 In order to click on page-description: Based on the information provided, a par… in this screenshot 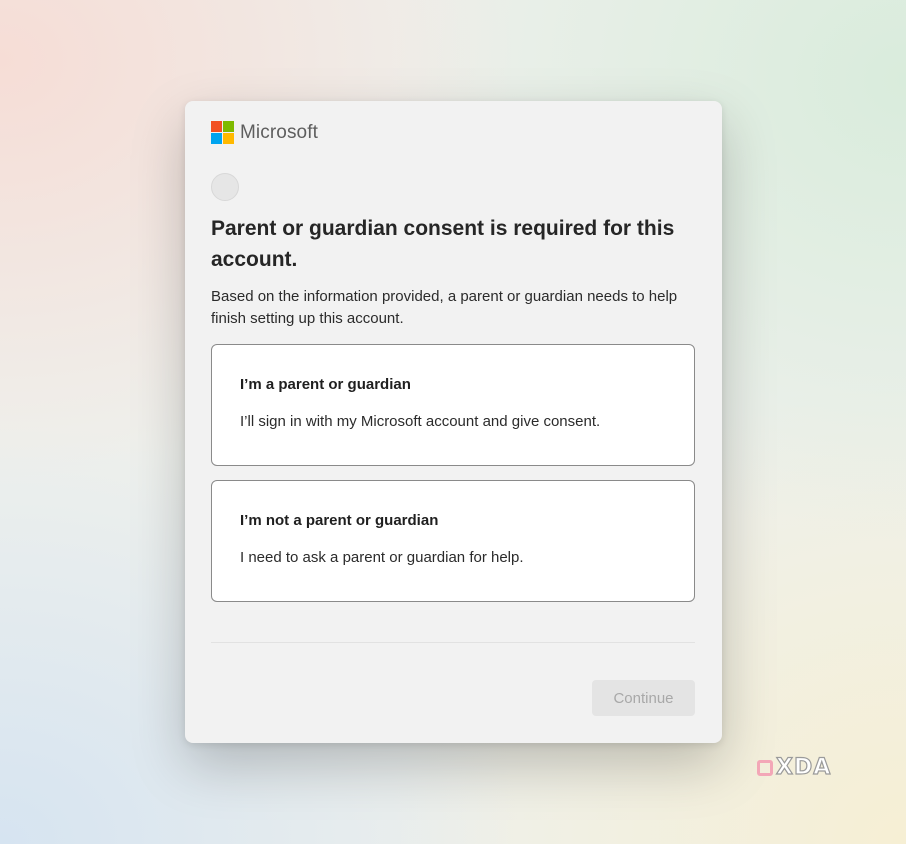, I will do `click(444, 307)`.